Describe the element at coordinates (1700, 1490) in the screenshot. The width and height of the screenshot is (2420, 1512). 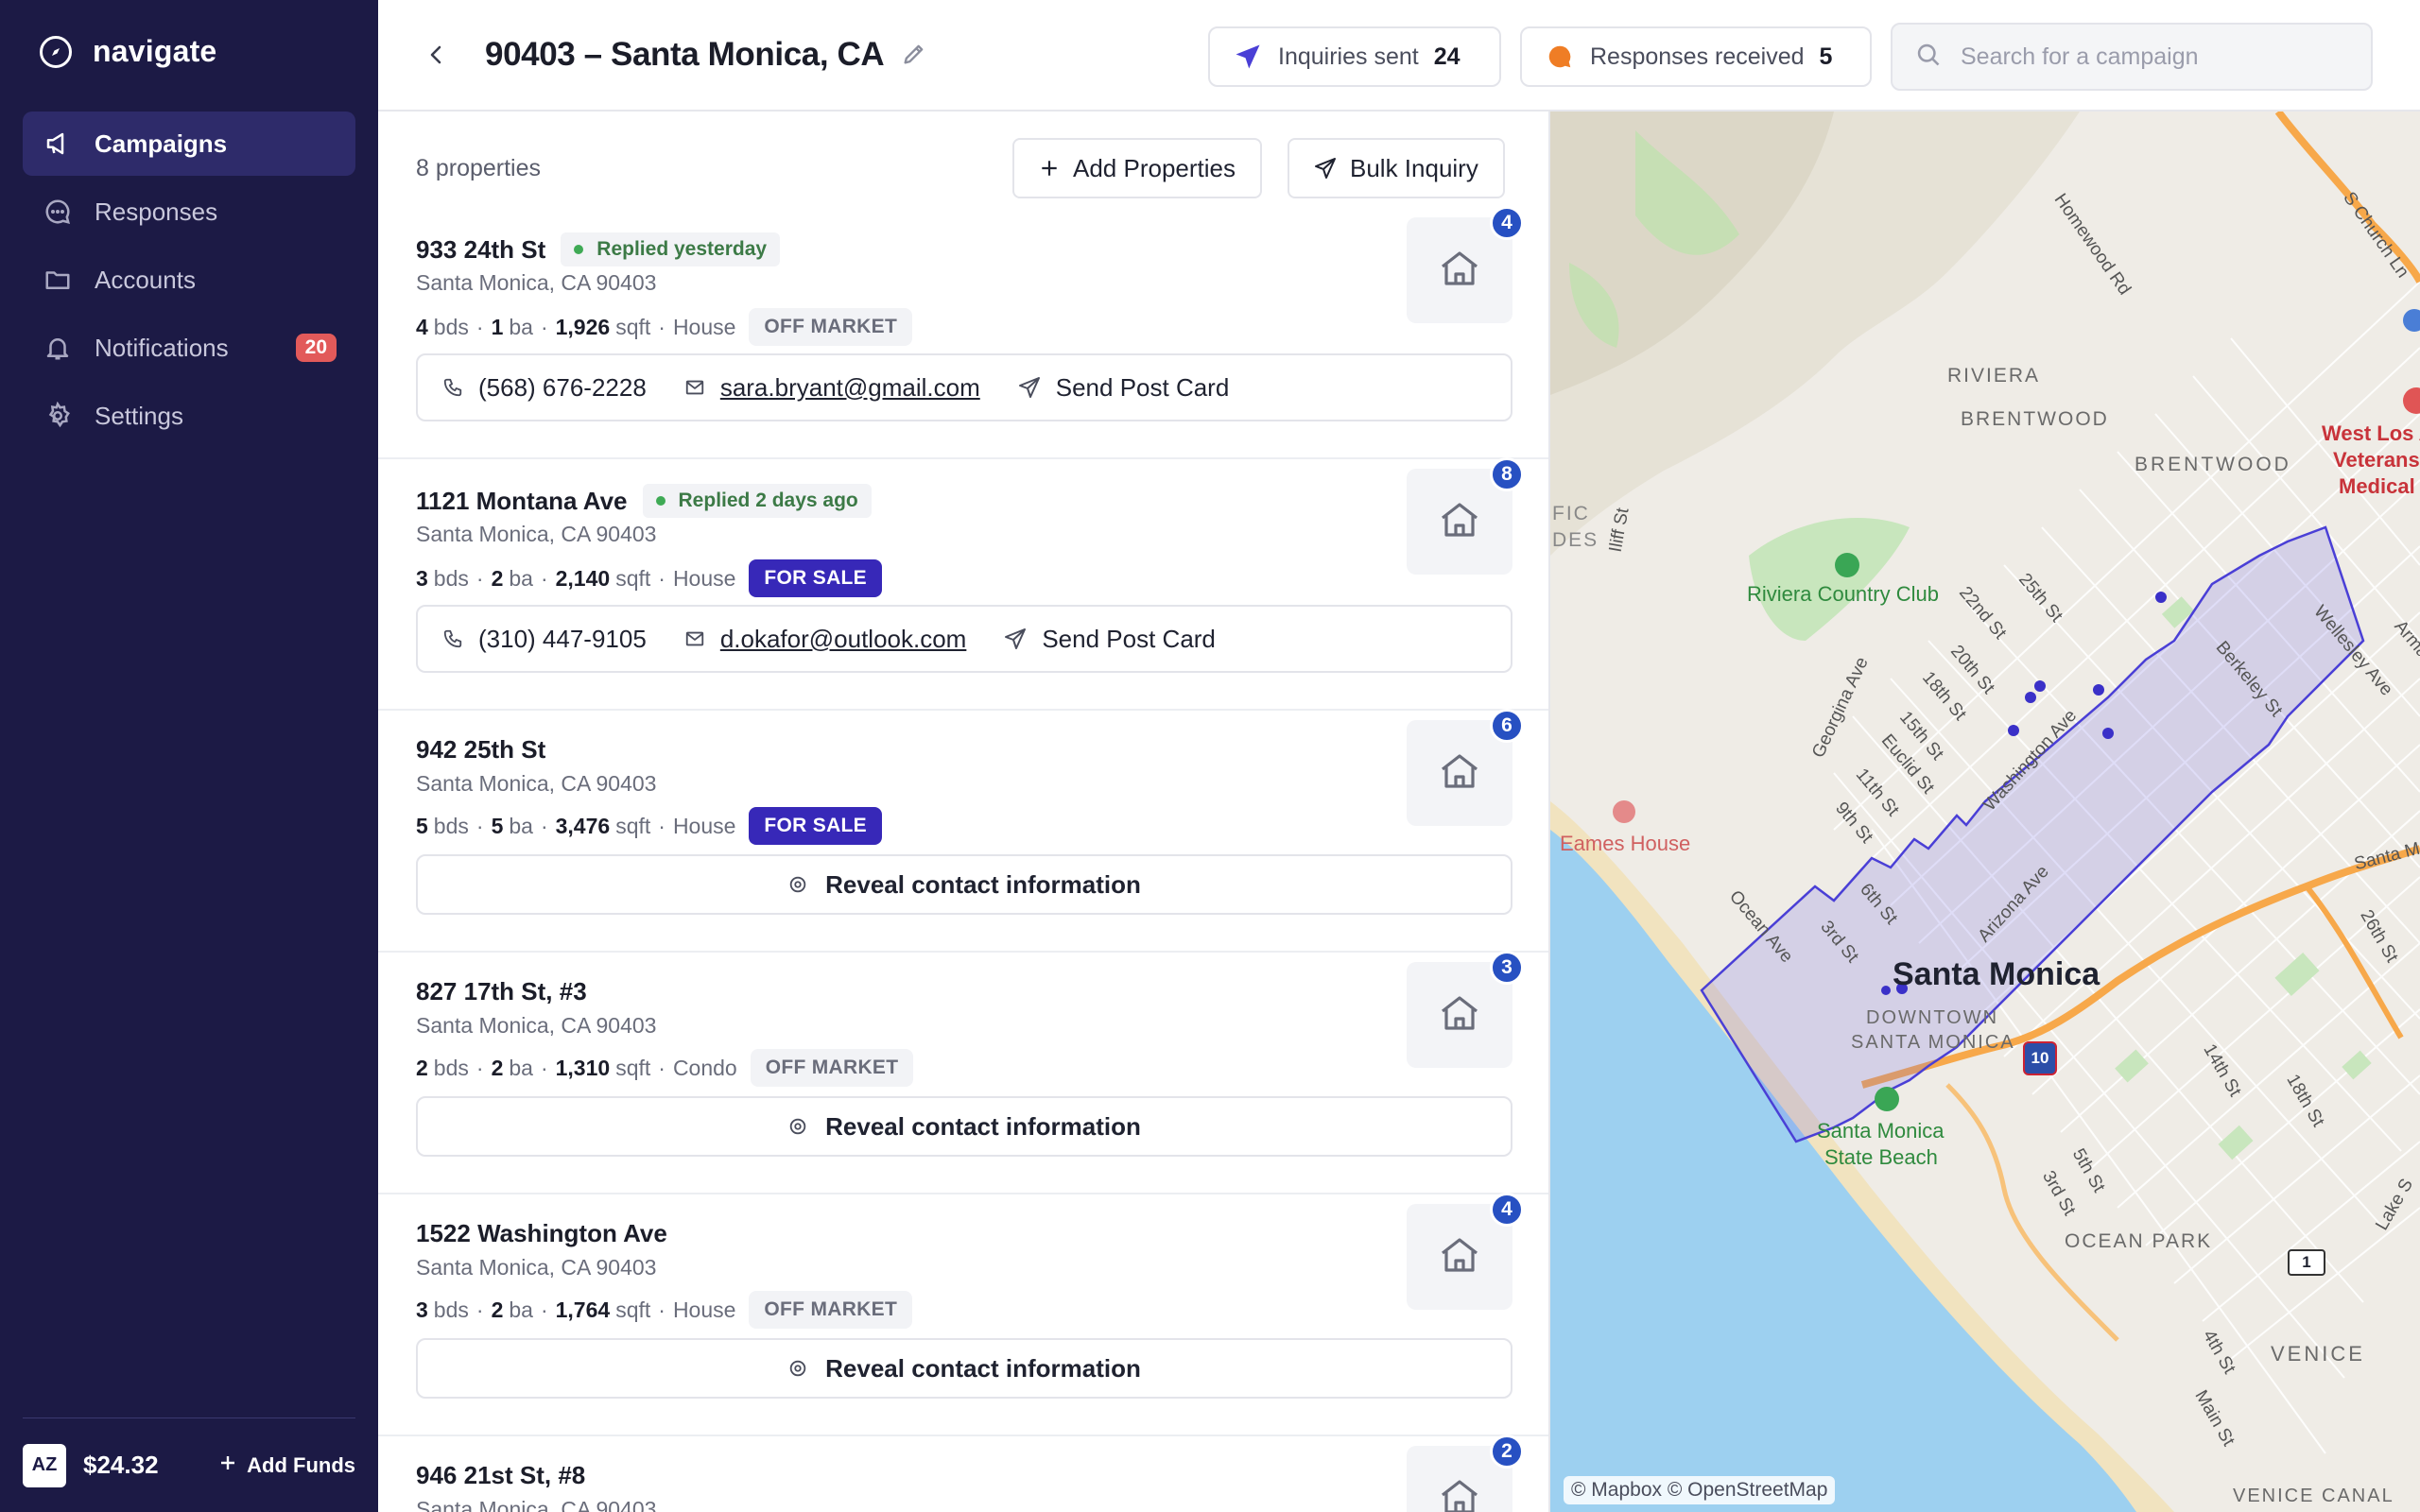
I see `map-attribution: © Mapbox © OpenStreetMap` at that location.